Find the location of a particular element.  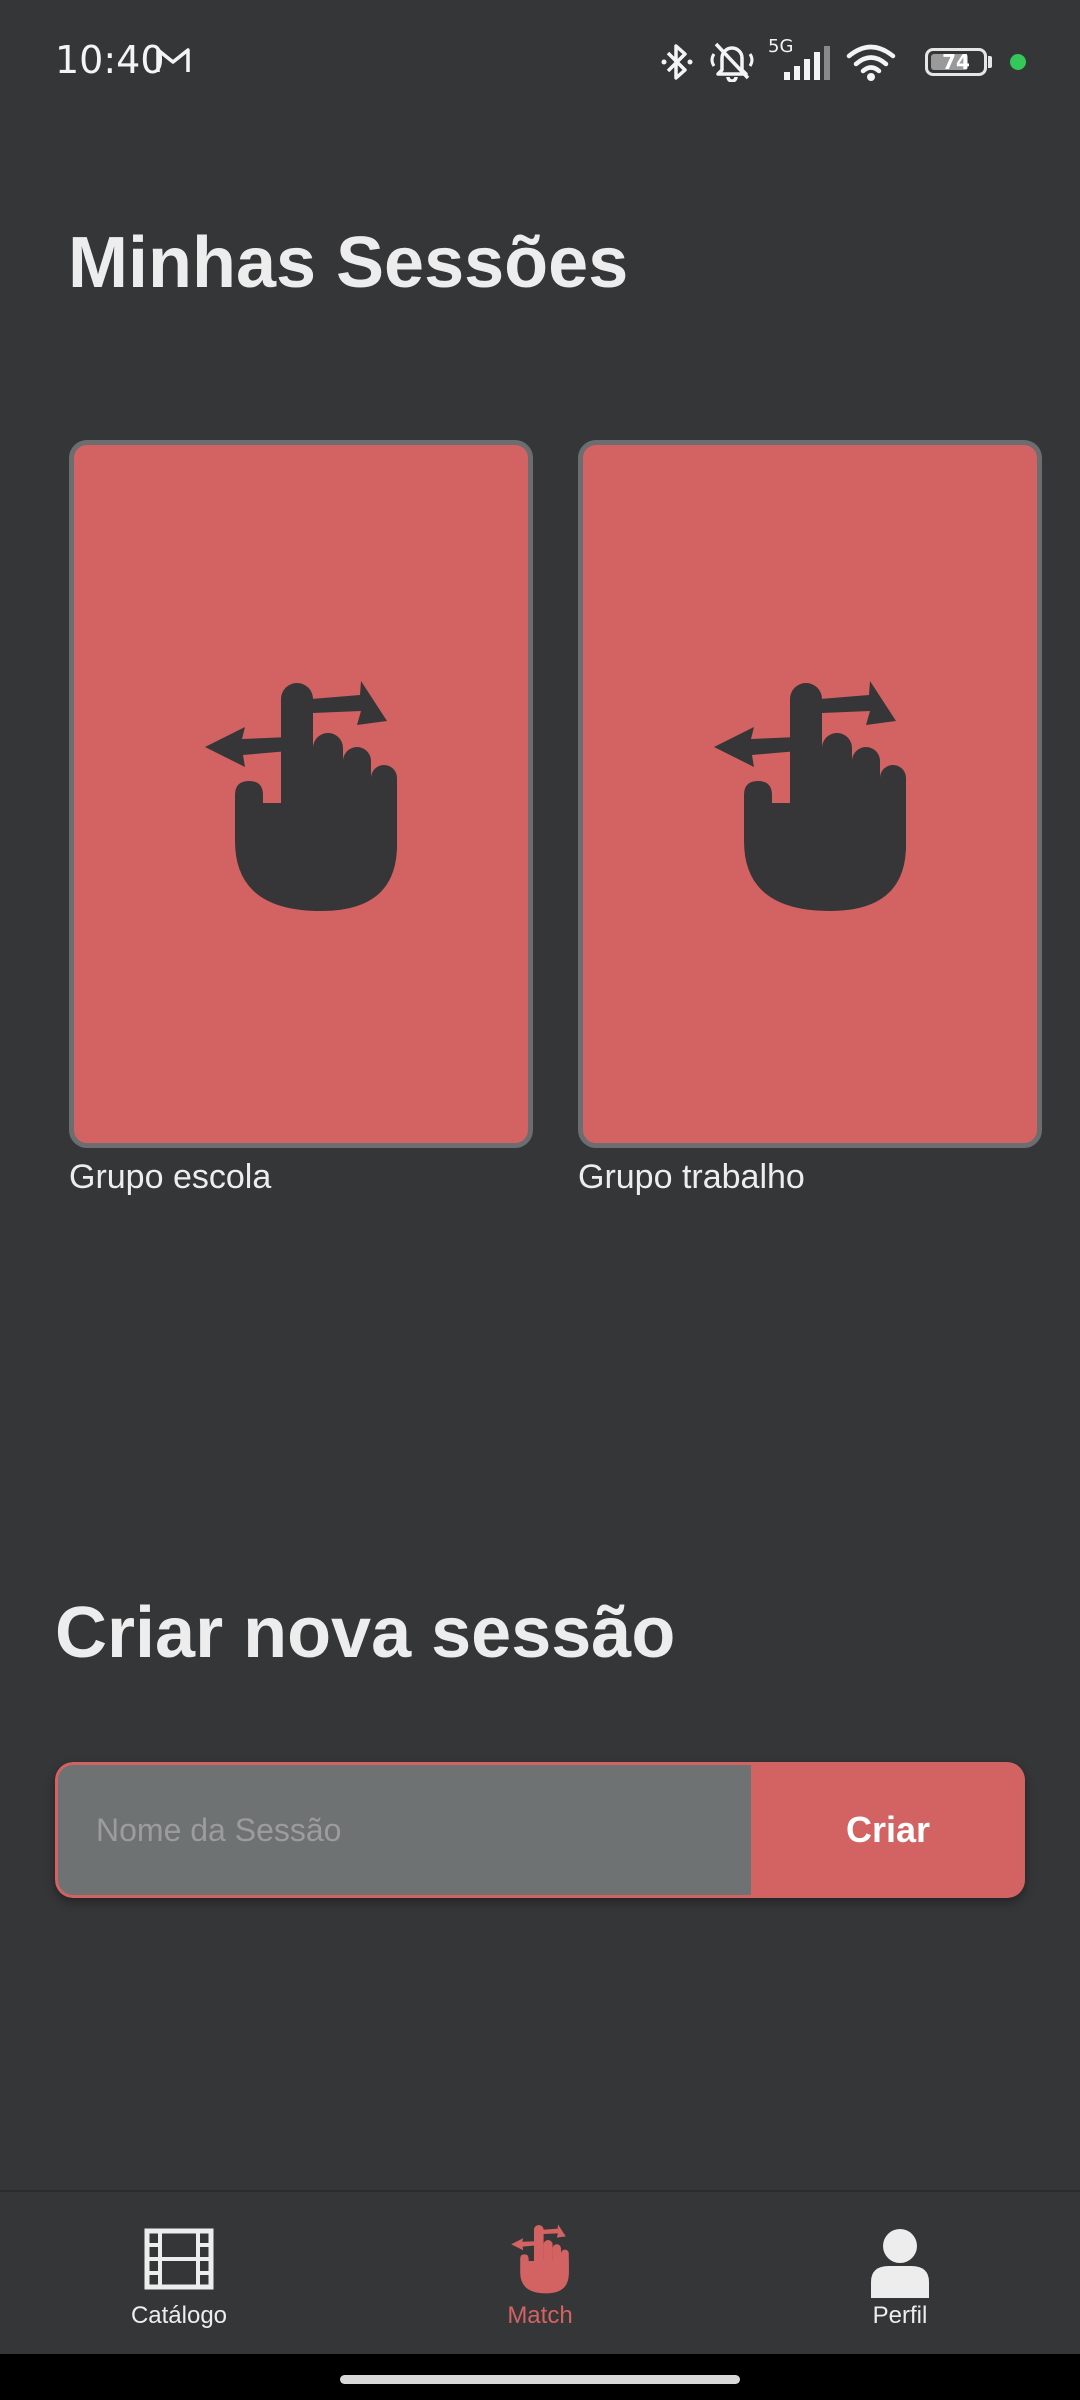

session-name-input is located at coordinates (403, 1830).